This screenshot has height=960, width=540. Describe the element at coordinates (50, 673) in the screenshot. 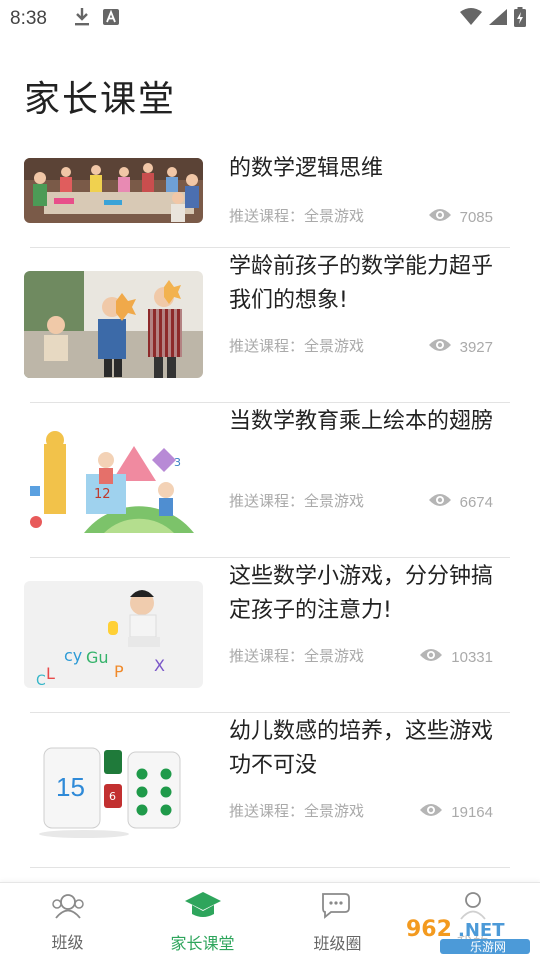

I see `svg-text: L` at that location.